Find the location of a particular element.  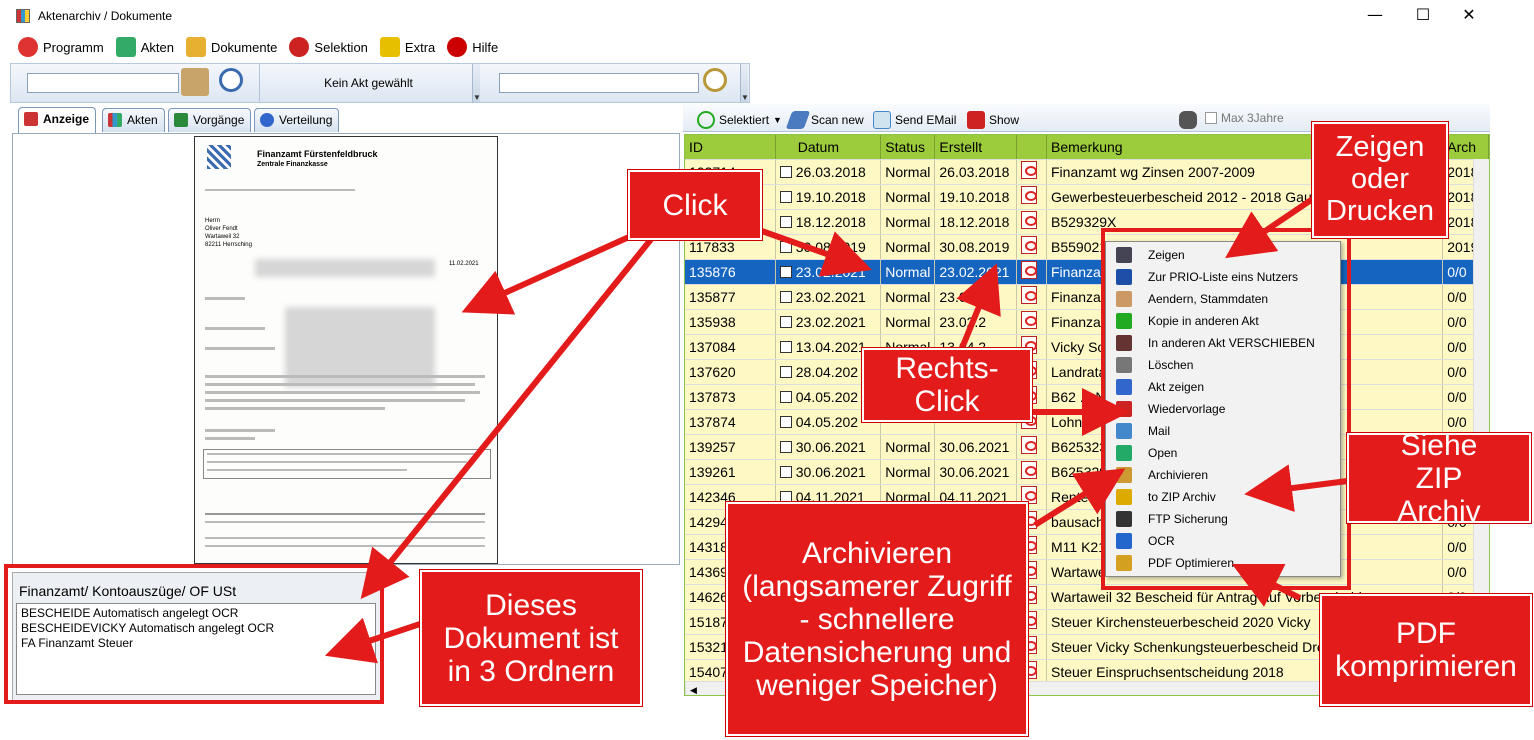

cell-id: 135876 is located at coordinates (730, 272).